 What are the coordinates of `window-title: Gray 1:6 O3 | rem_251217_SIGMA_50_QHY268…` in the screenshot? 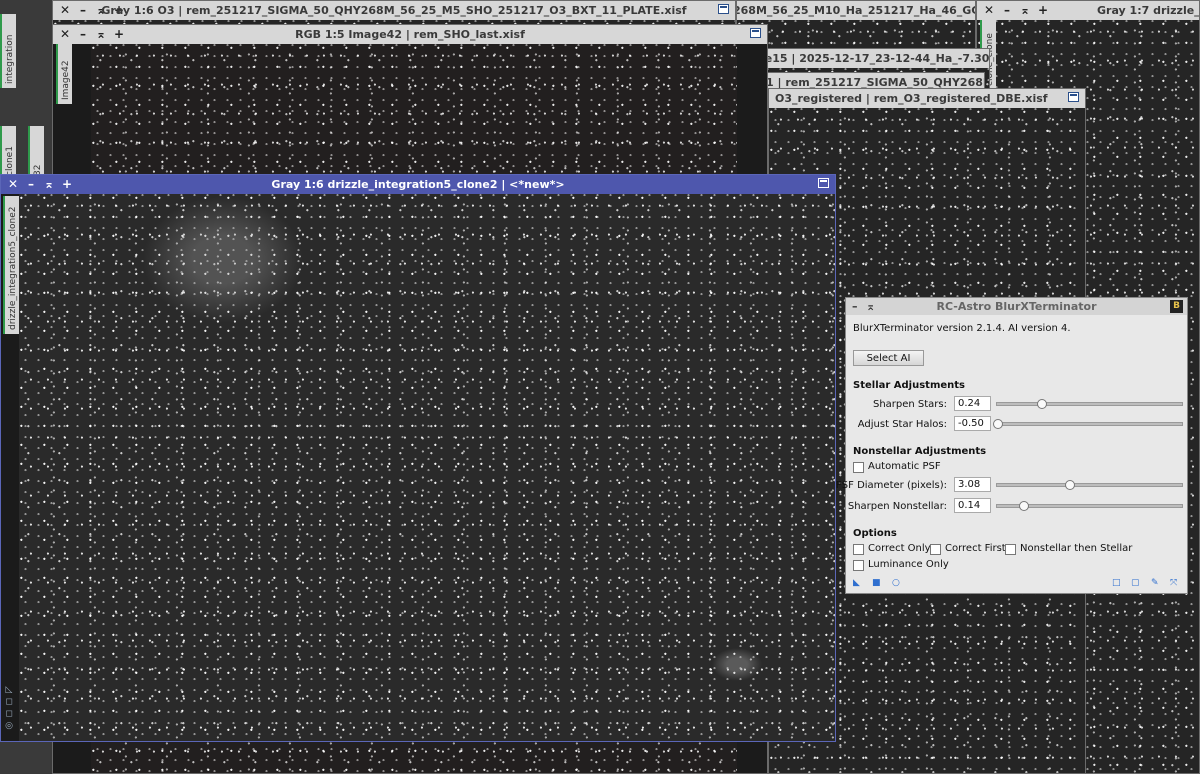 It's located at (394, 10).